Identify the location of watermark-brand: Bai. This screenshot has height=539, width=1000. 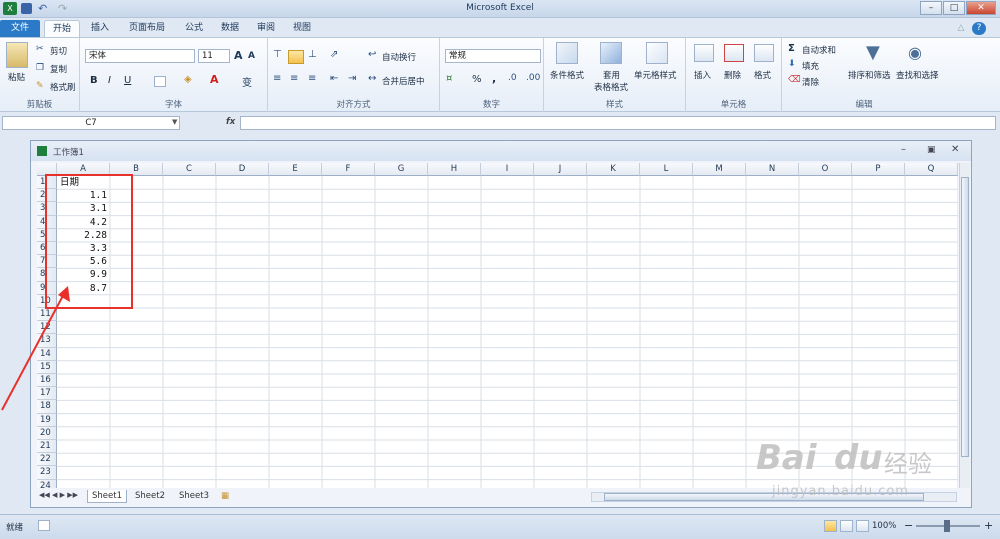
(786, 458).